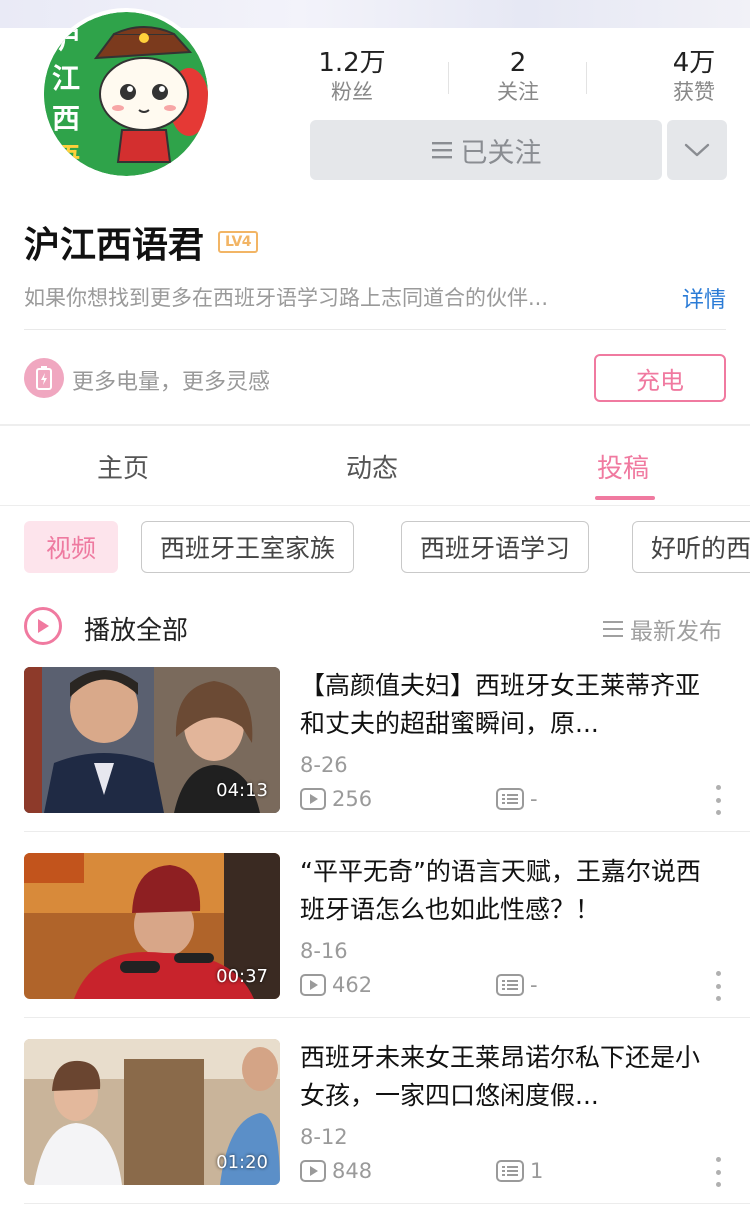  I want to click on tab-activity: 动态, so click(372, 466).